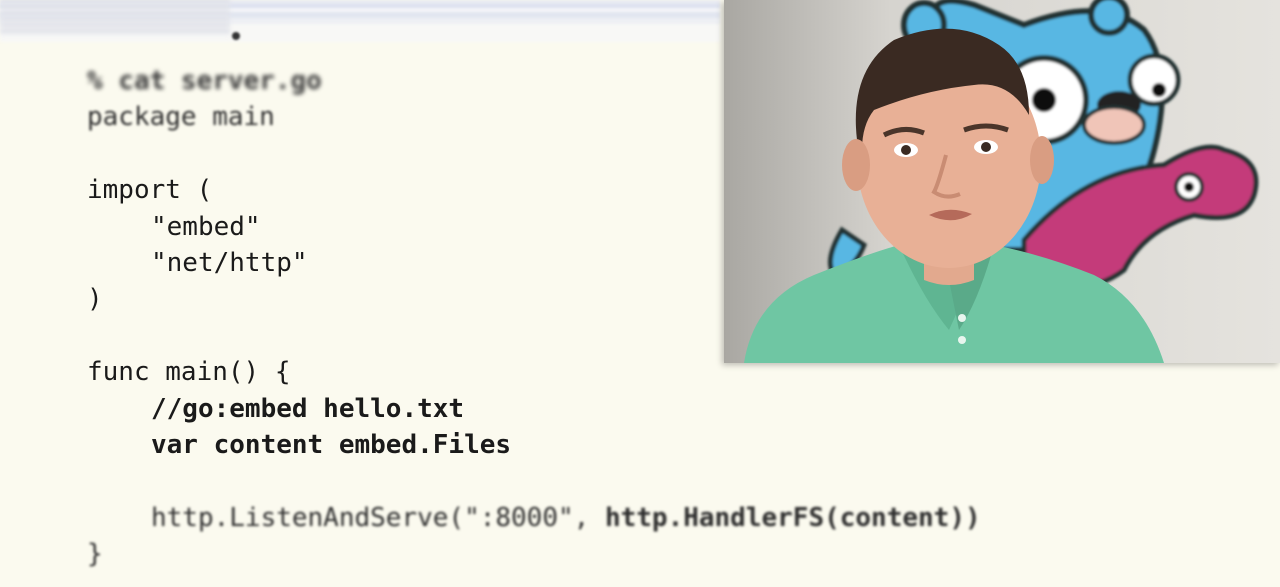 The width and height of the screenshot is (1280, 587). What do you see at coordinates (95, 554) in the screenshot?
I see `code-line-func-close: }` at bounding box center [95, 554].